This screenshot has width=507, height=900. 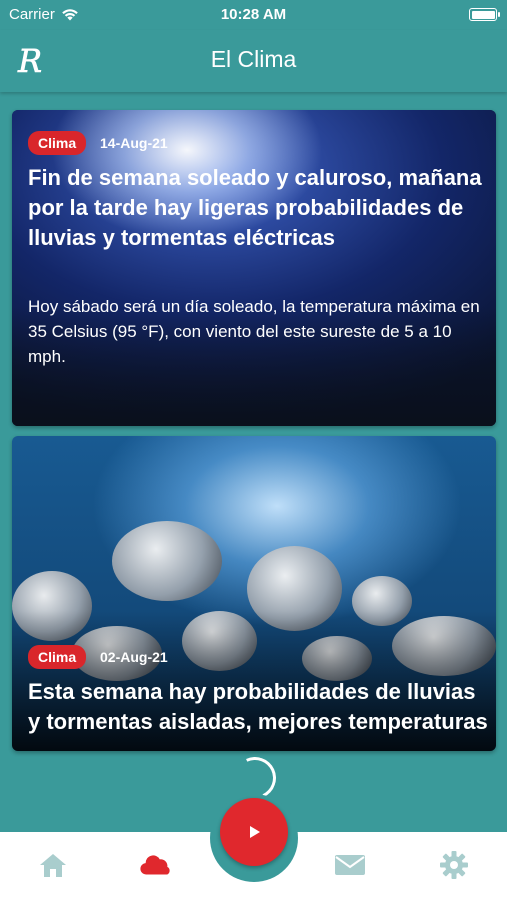 I want to click on article-date: 02-Aug-21, so click(x=134, y=657).